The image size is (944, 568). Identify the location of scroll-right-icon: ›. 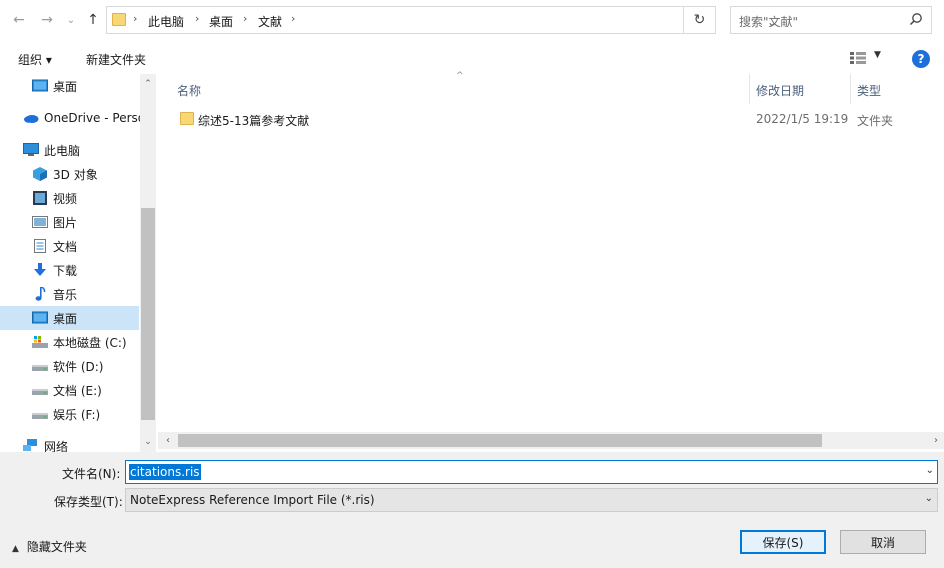
(936, 440).